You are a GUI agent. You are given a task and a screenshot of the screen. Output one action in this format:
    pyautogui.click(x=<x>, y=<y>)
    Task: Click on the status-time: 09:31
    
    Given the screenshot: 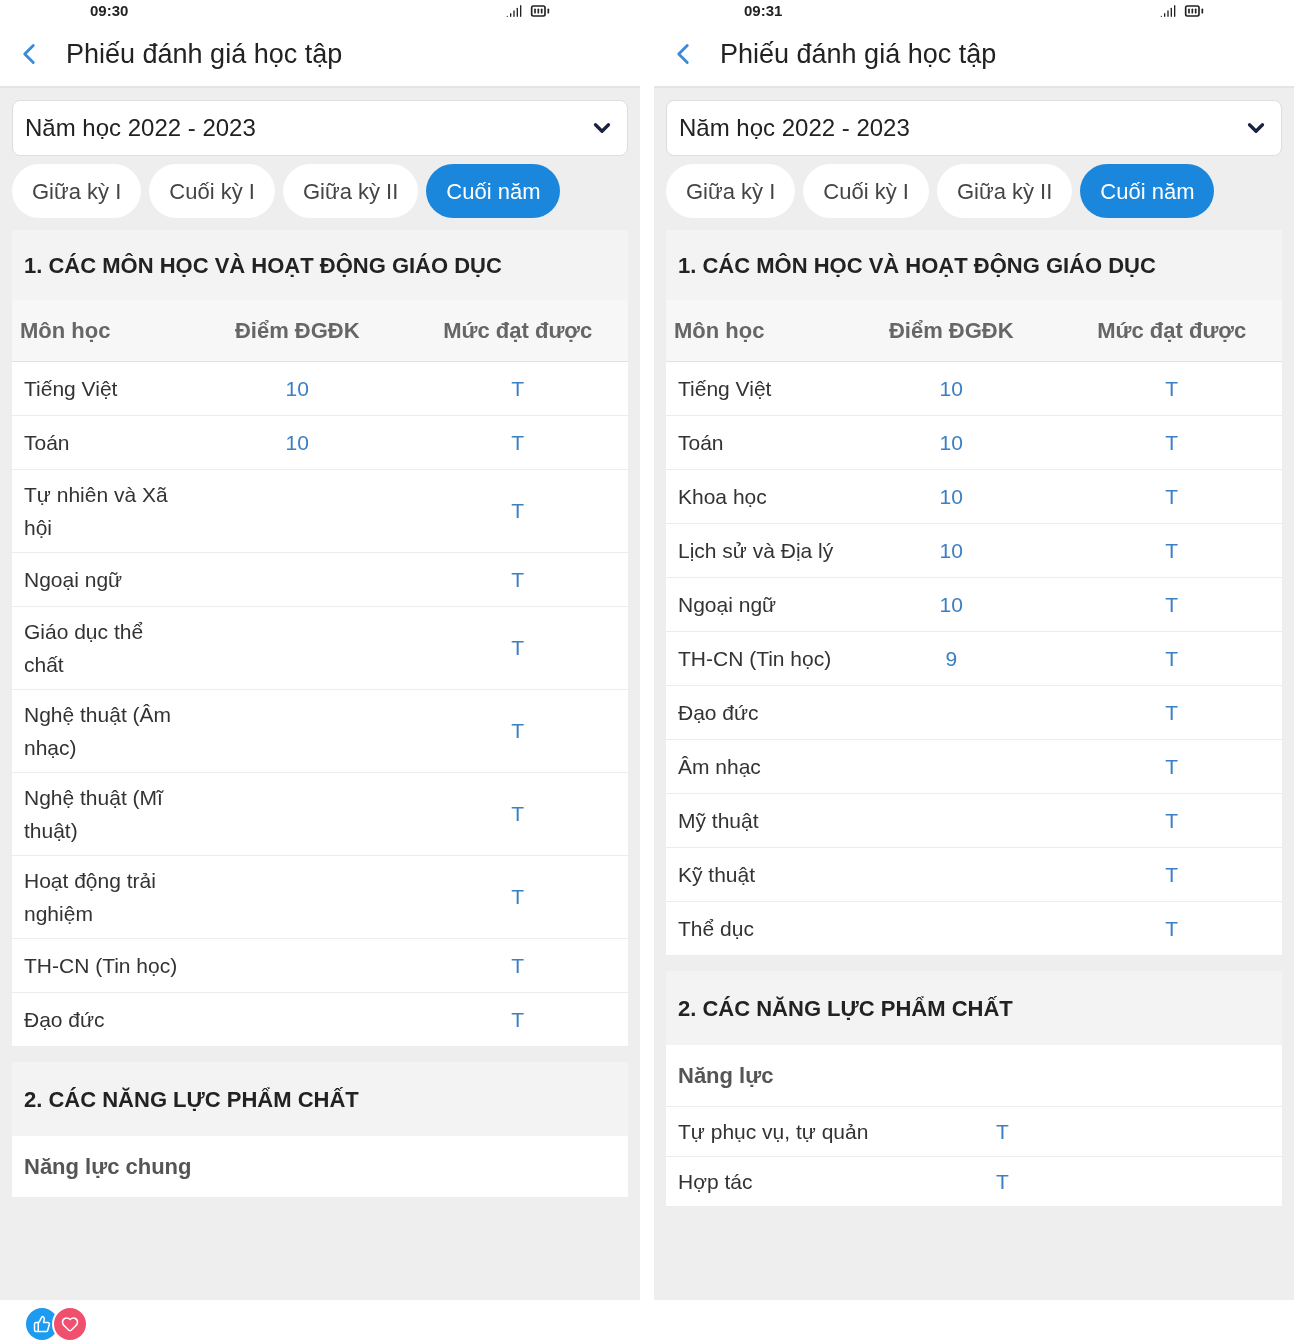 What is the action you would take?
    pyautogui.click(x=763, y=10)
    